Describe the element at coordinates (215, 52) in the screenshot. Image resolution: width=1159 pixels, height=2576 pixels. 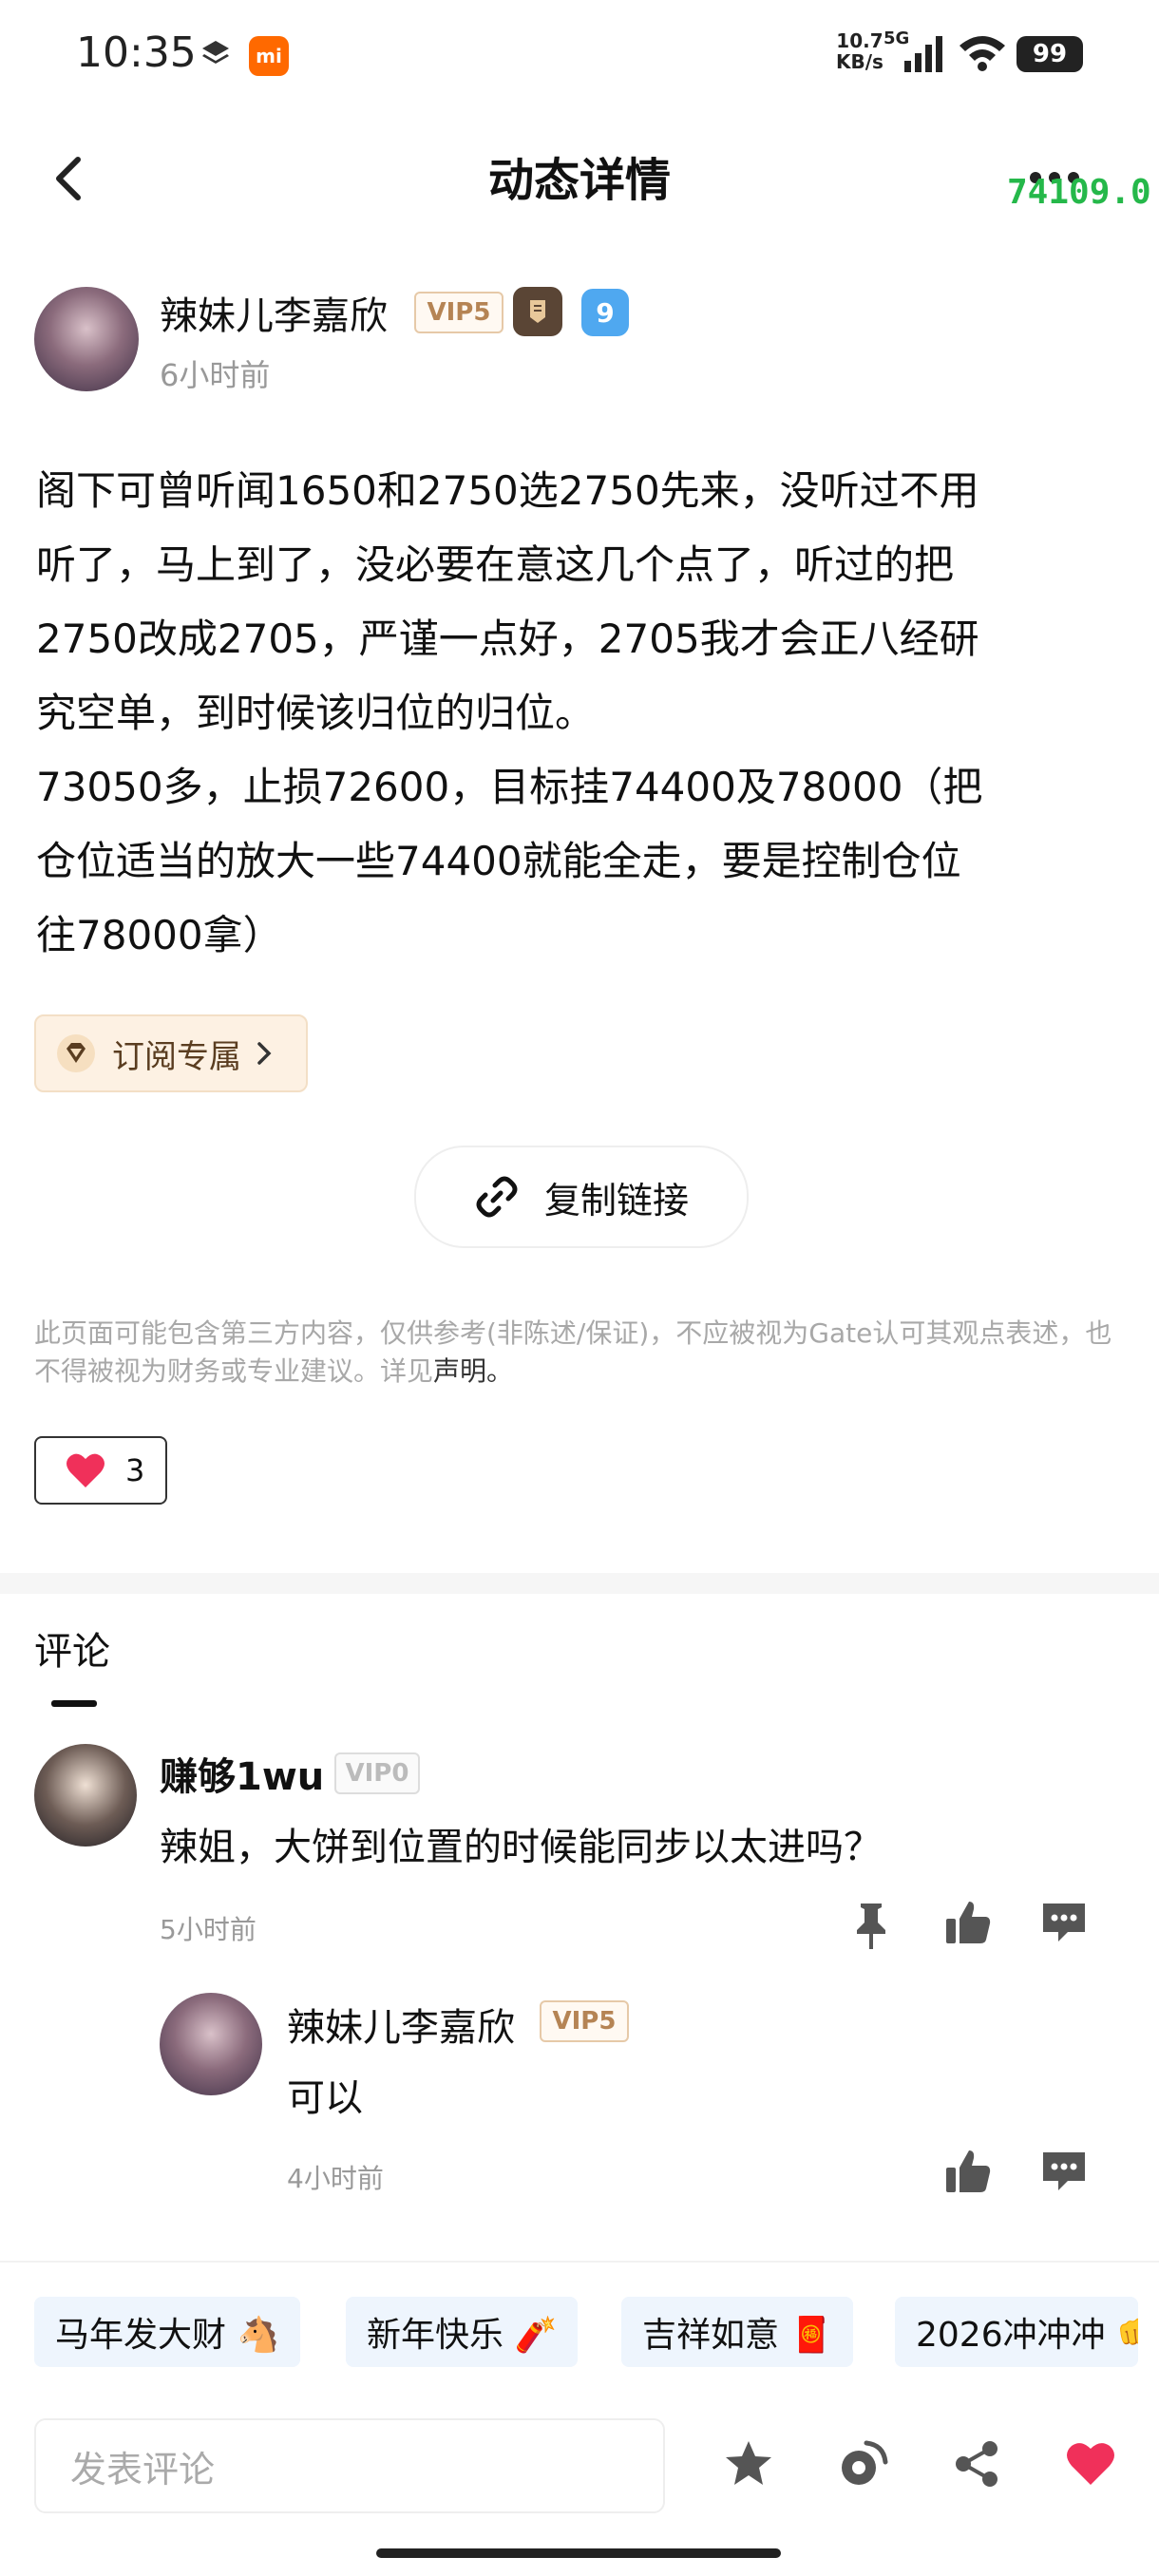
I see `layers-icon` at that location.